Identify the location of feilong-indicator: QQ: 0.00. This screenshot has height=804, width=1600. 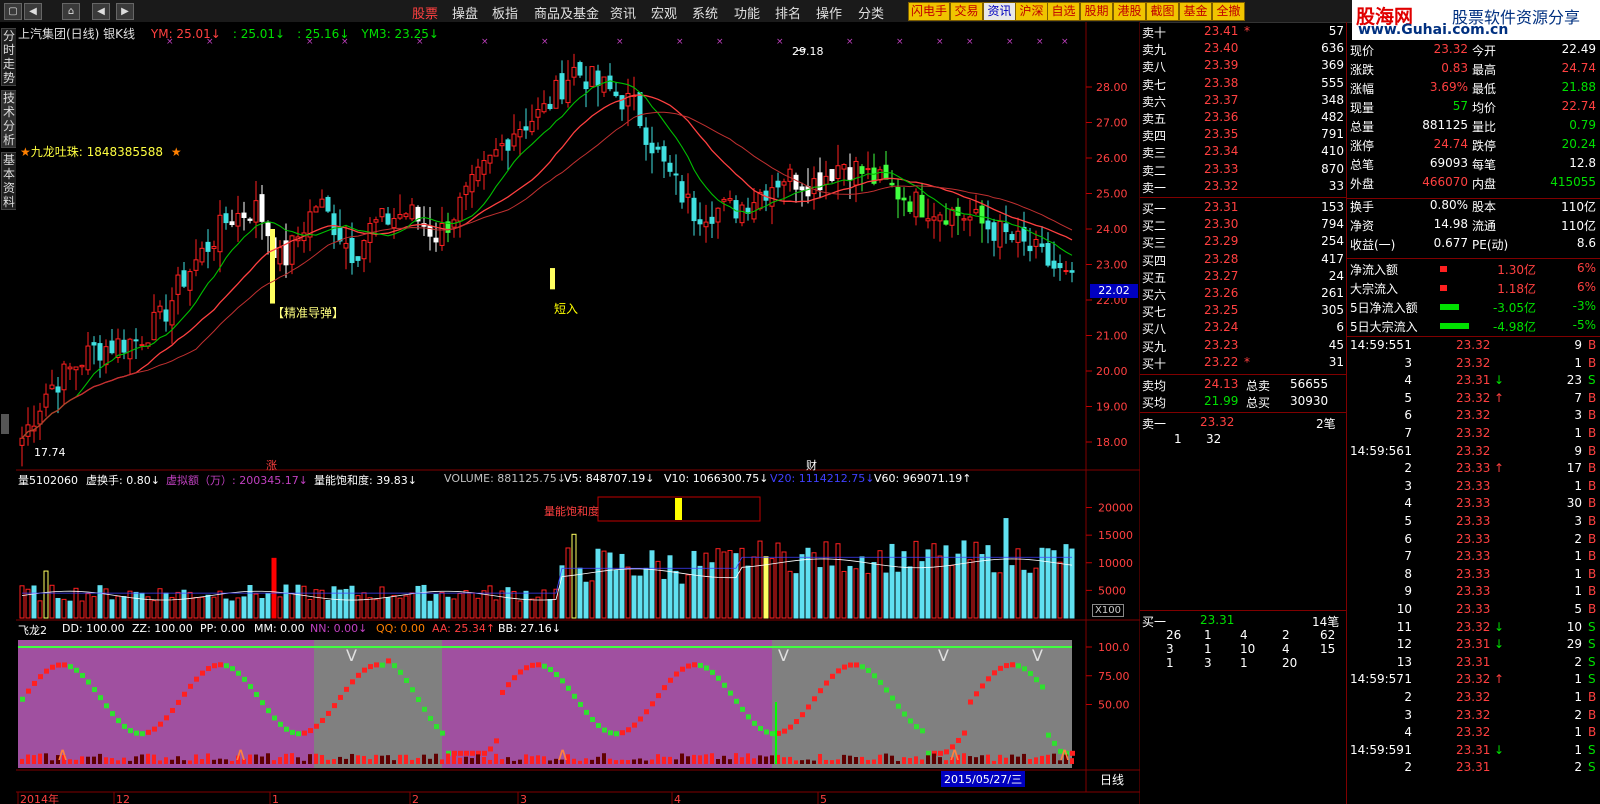
(401, 628).